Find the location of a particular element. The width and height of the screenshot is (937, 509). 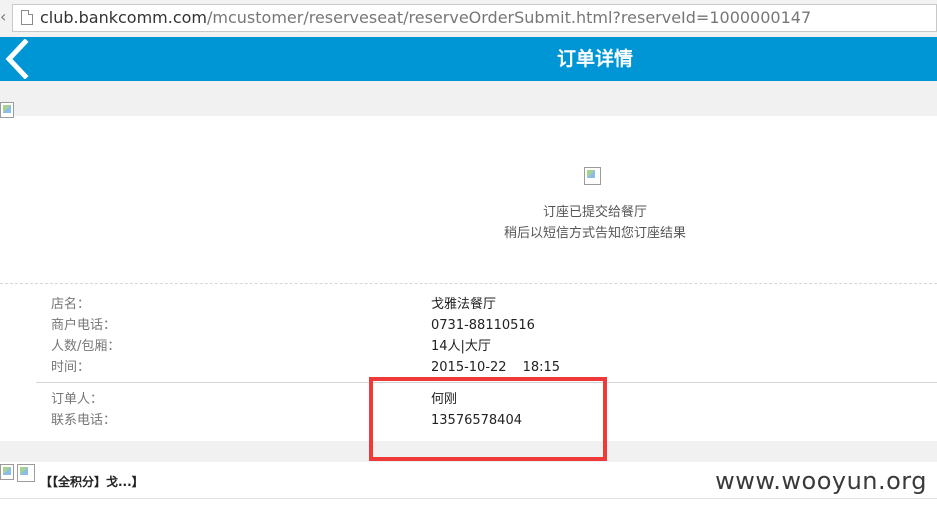

status-line-1: 订座已提交给餐厅 is located at coordinates (594, 212).